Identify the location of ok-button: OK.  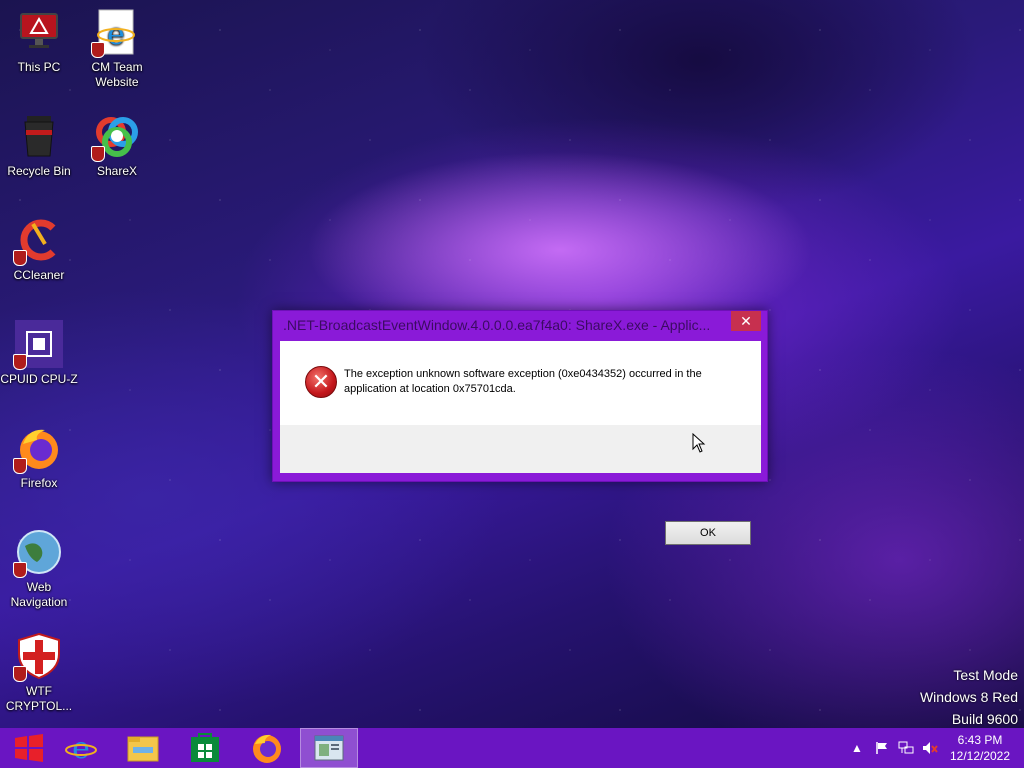
(708, 533).